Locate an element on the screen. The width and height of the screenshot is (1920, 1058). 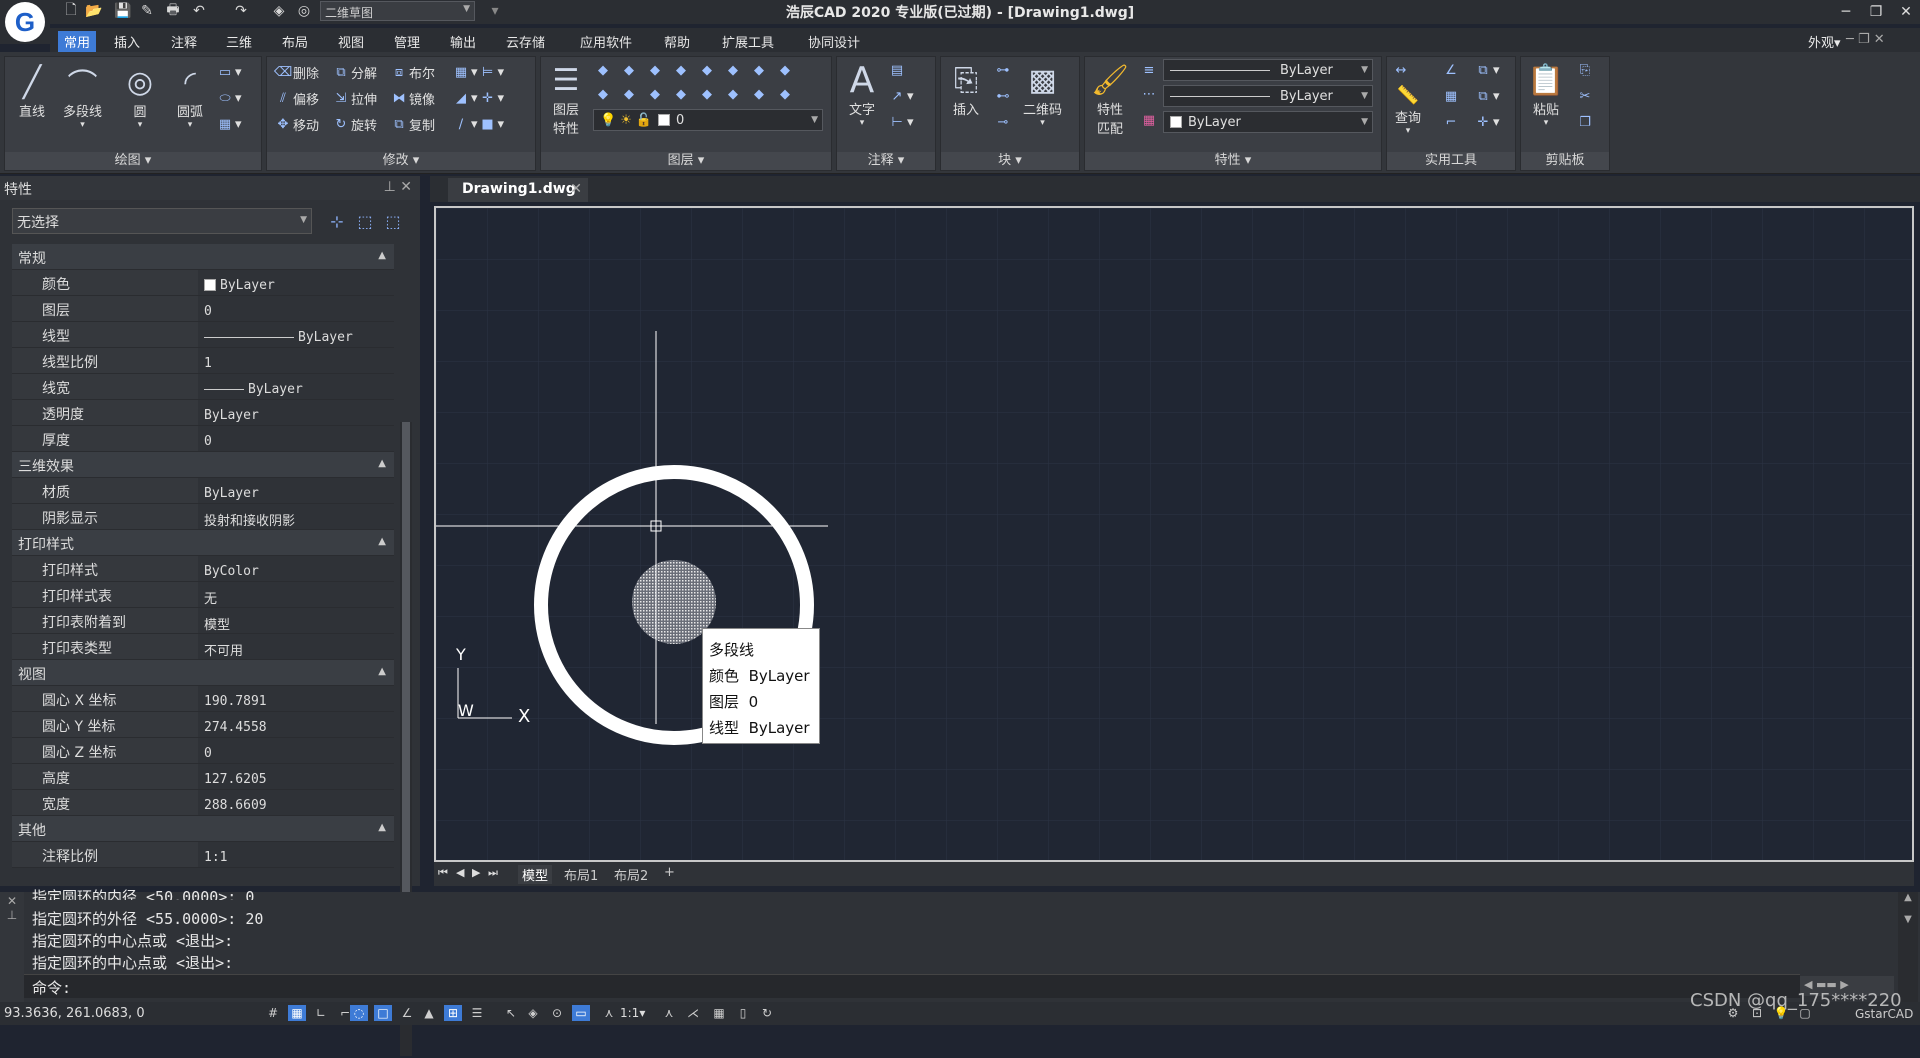
grid-icon: ▦ is located at coordinates (297, 1013).